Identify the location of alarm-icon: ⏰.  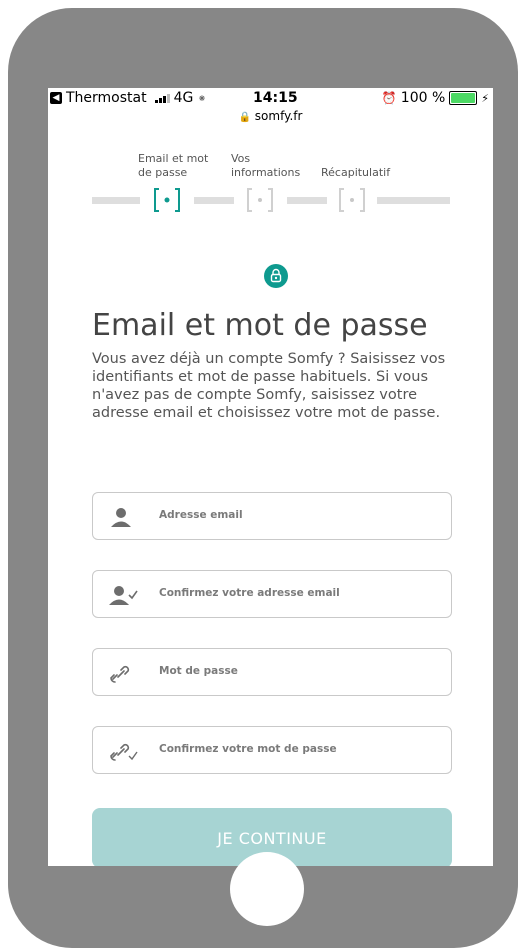
(389, 98).